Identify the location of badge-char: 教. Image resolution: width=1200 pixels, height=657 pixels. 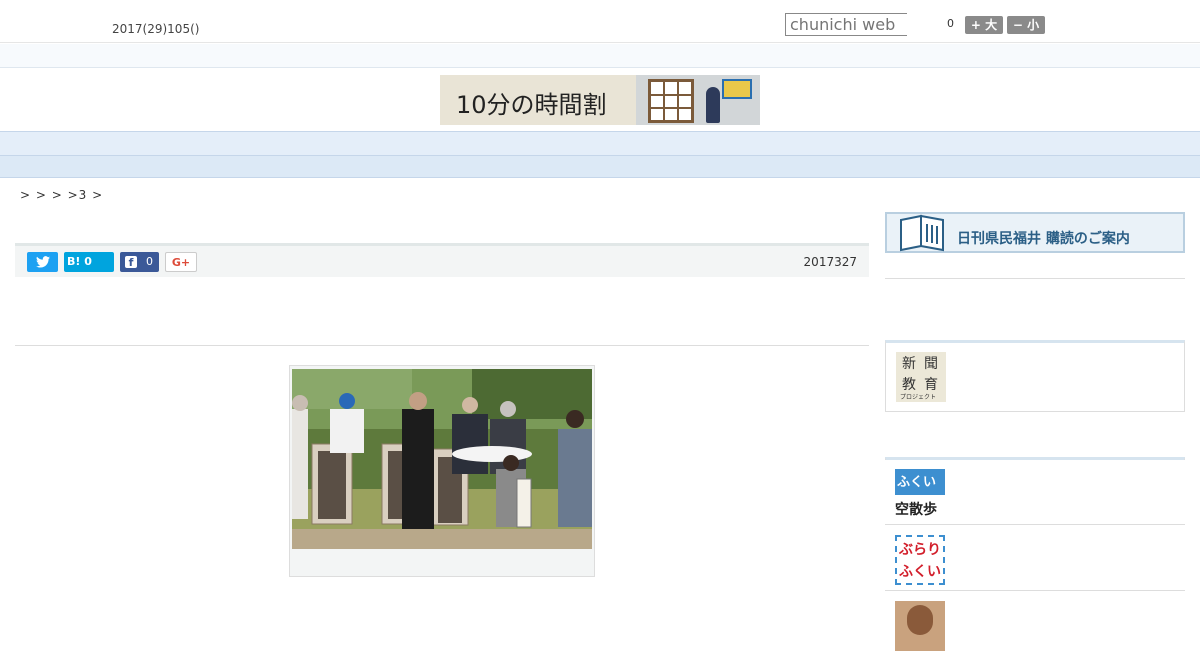
(909, 385).